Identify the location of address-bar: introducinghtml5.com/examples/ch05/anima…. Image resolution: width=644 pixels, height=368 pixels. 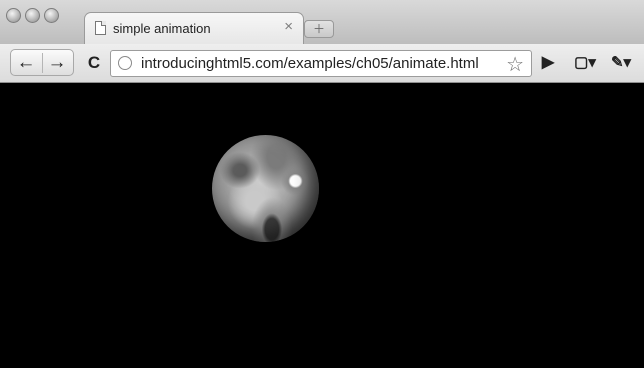
(321, 63).